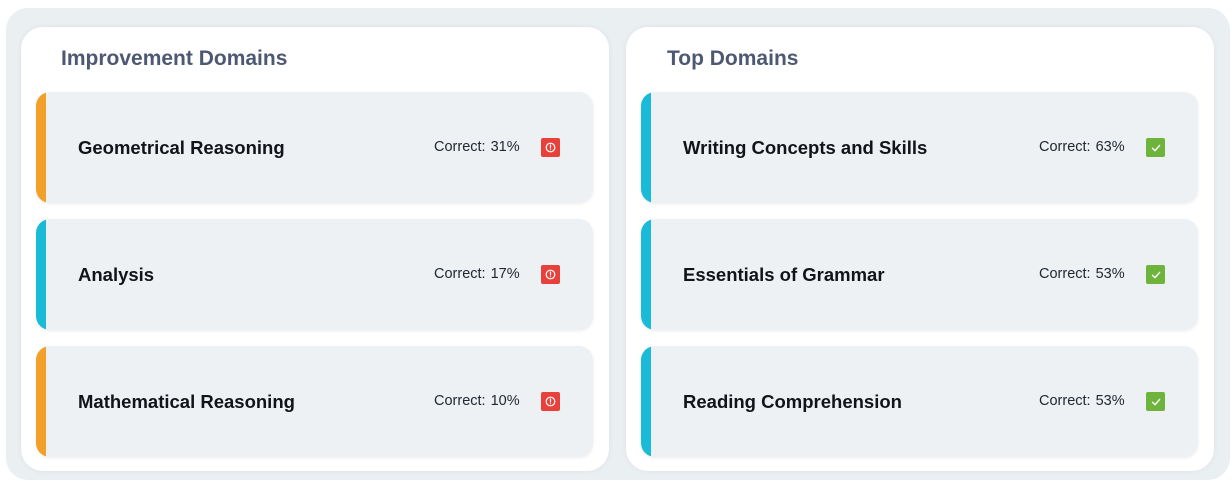  I want to click on correct-score: Correct: 17%, so click(477, 274).